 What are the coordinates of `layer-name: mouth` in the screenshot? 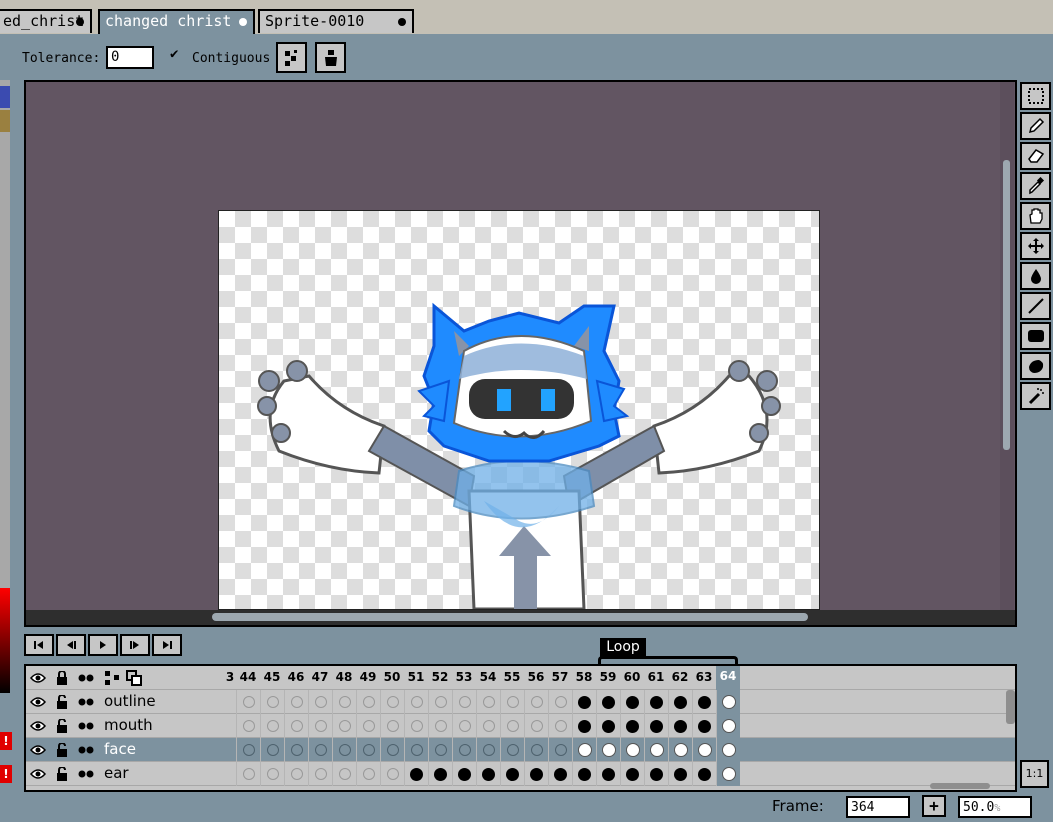 It's located at (128, 725).